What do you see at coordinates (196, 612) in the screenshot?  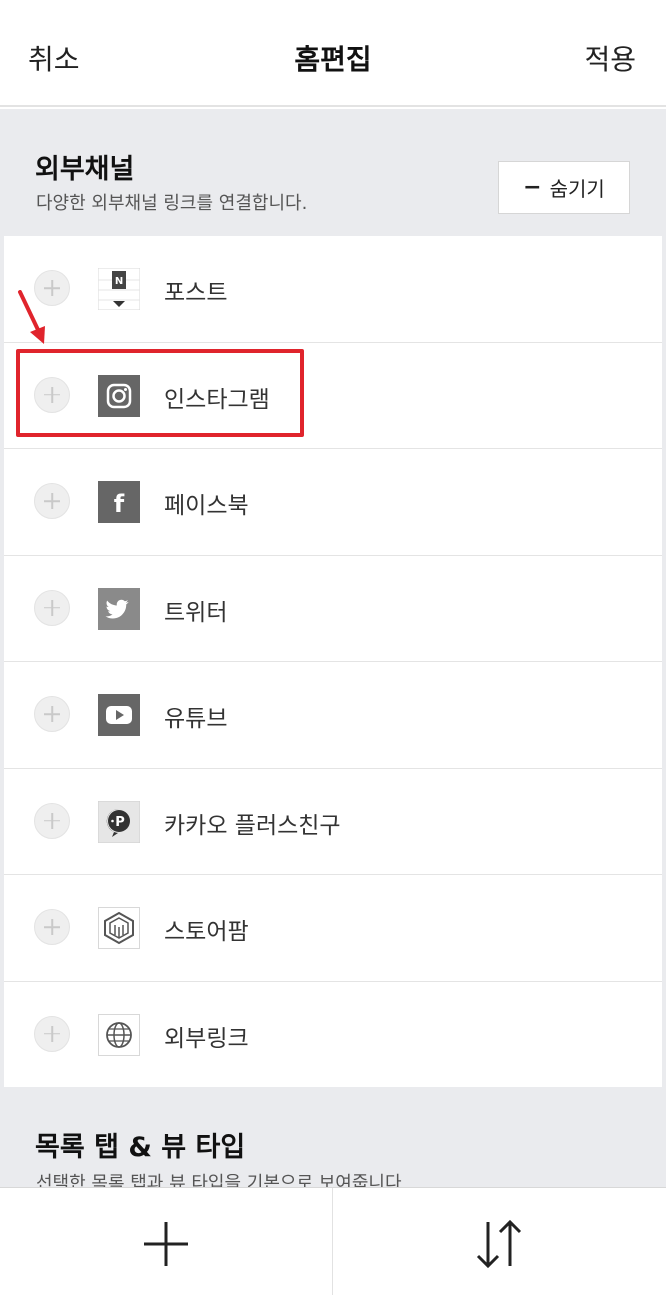 I see `item-label: 트위터` at bounding box center [196, 612].